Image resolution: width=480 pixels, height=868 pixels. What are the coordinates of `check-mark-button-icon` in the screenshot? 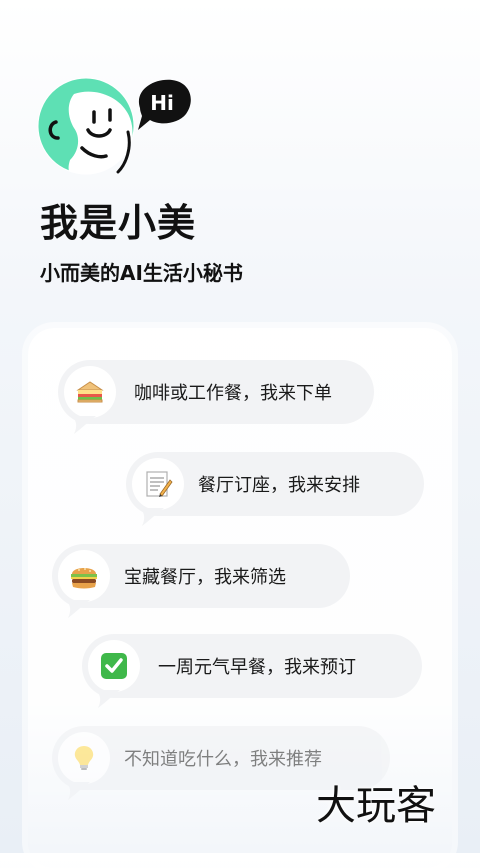 It's located at (114, 666).